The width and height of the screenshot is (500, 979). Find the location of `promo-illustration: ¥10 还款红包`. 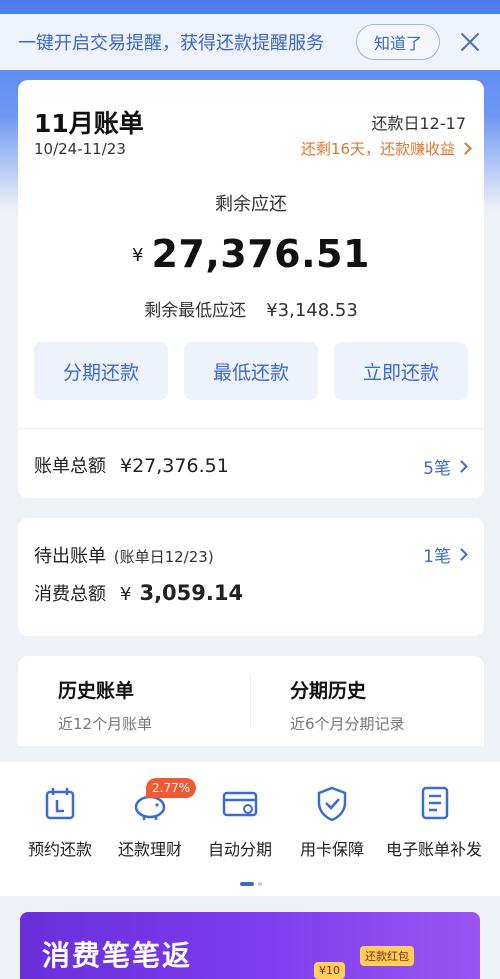

promo-illustration: ¥10 还款红包 is located at coordinates (385, 952).